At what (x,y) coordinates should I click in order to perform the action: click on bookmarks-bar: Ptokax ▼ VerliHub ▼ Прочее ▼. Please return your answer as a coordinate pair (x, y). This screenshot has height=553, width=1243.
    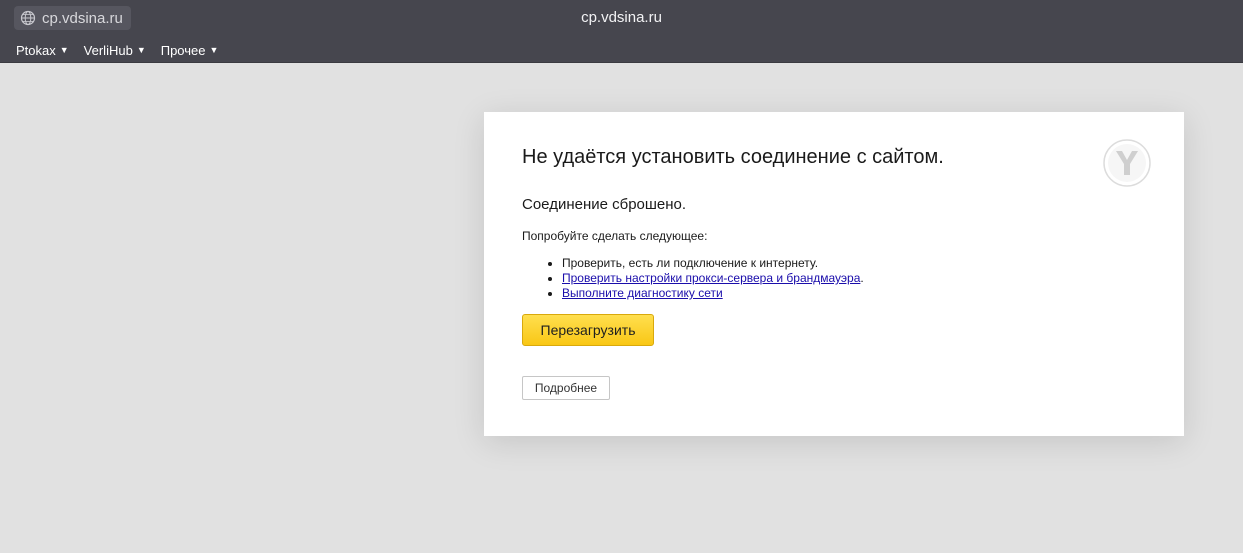
    Looking at the image, I should click on (621, 50).